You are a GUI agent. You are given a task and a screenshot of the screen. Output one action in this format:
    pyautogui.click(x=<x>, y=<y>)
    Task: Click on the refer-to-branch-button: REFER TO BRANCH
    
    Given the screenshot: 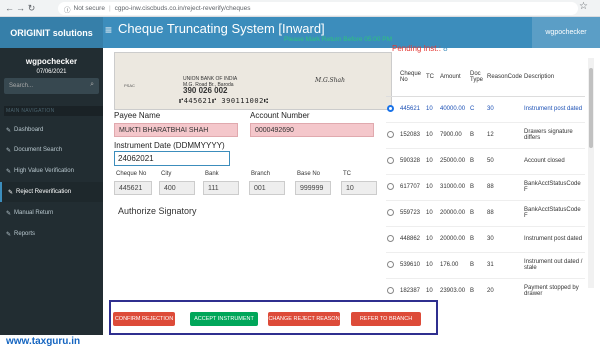 What is the action you would take?
    pyautogui.click(x=386, y=319)
    